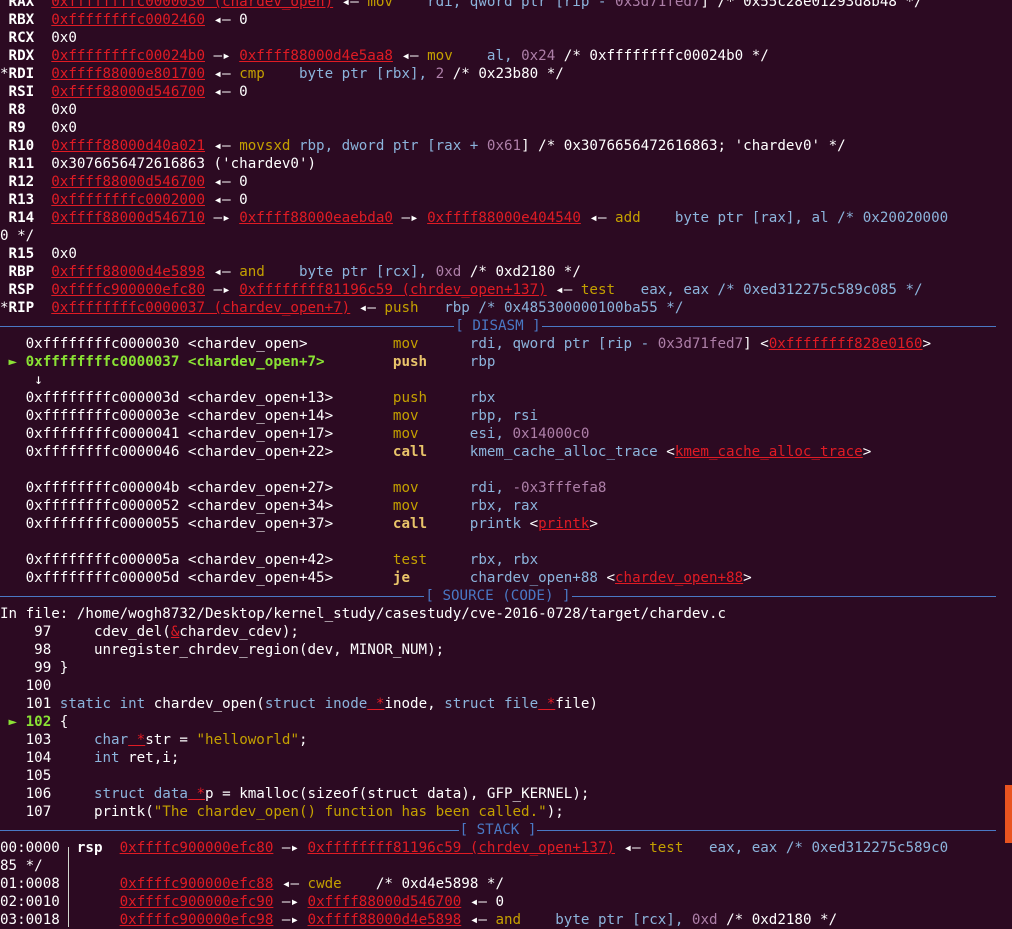  Describe the element at coordinates (316, 56) in the screenshot. I see `address-link: 0xffff88000d4e5aa8` at that location.